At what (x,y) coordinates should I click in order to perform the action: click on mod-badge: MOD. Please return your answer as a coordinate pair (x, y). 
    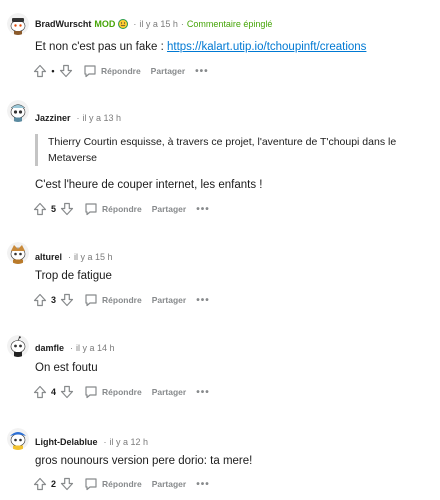
    Looking at the image, I should click on (105, 24).